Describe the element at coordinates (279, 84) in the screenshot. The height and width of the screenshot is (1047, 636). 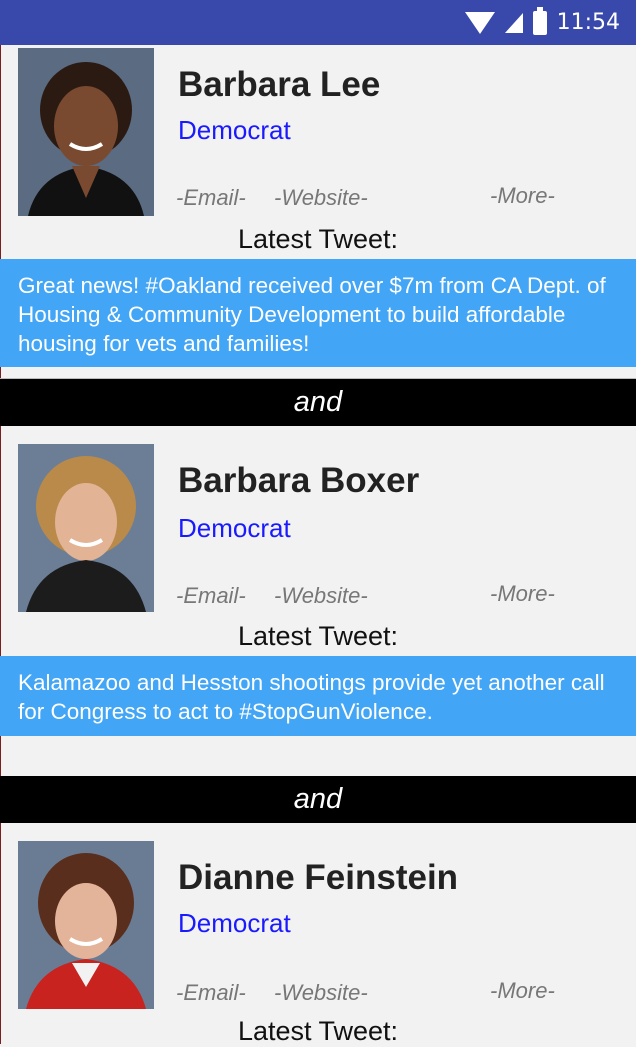
I see `senator-name: Barbara Lee` at that location.